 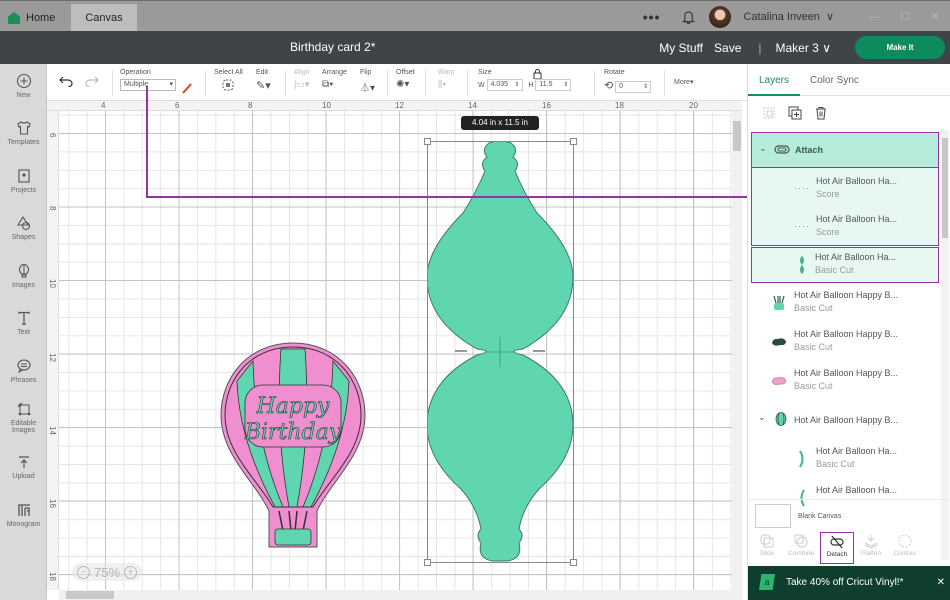 What do you see at coordinates (769, 113) in the screenshot?
I see `group-icon` at bounding box center [769, 113].